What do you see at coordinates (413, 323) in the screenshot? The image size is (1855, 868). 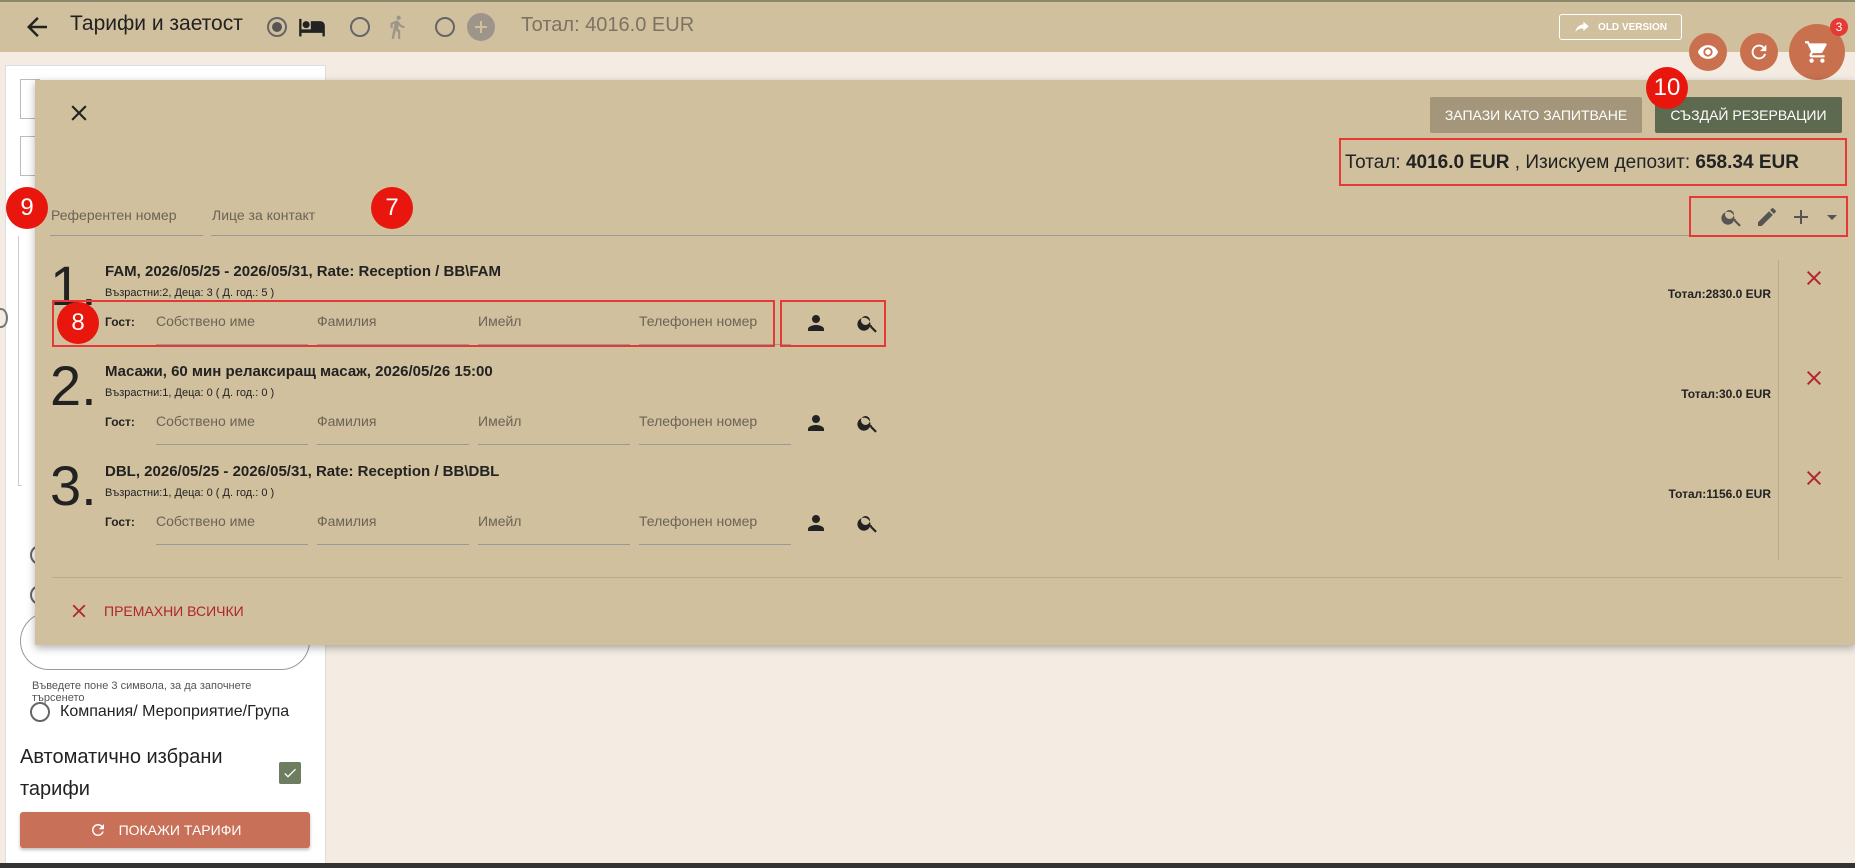 I see `highlight-guest-fields` at bounding box center [413, 323].